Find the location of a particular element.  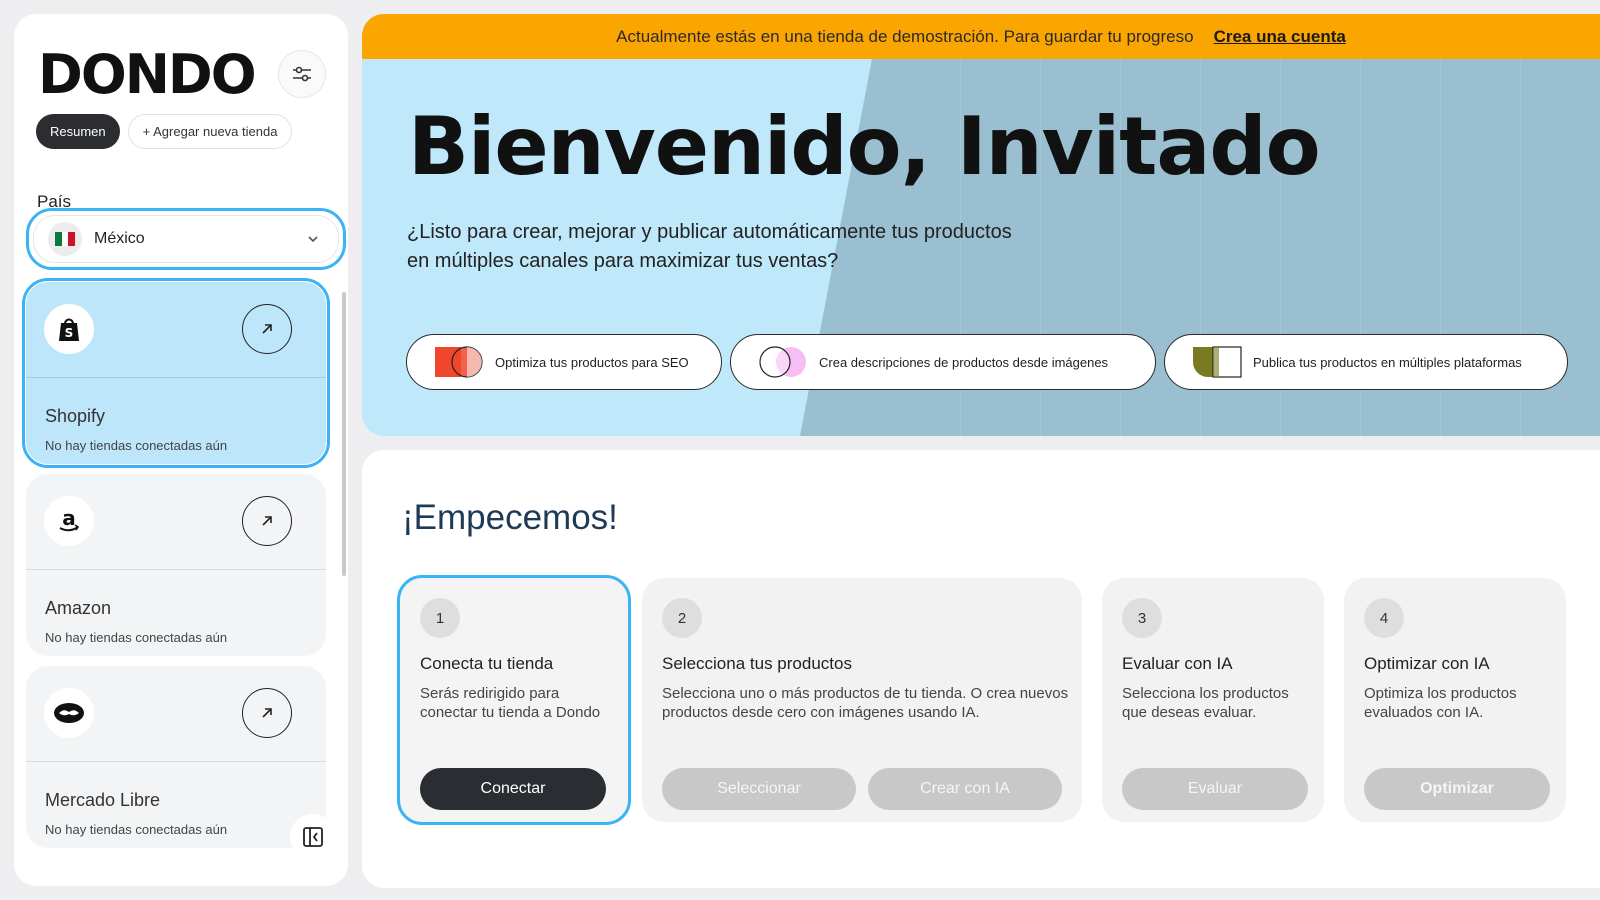

step-number: 4 is located at coordinates (1384, 618).